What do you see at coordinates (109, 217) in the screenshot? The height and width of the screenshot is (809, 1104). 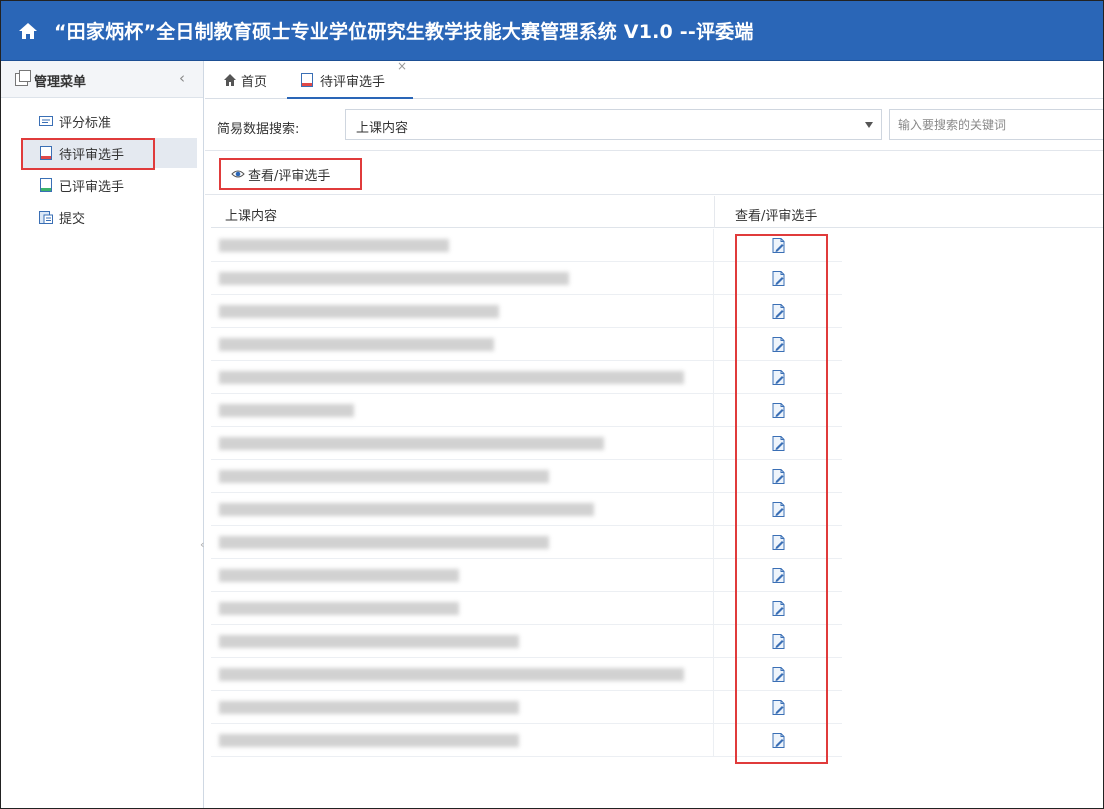 I see `sidebar-item-submit: 提交` at bounding box center [109, 217].